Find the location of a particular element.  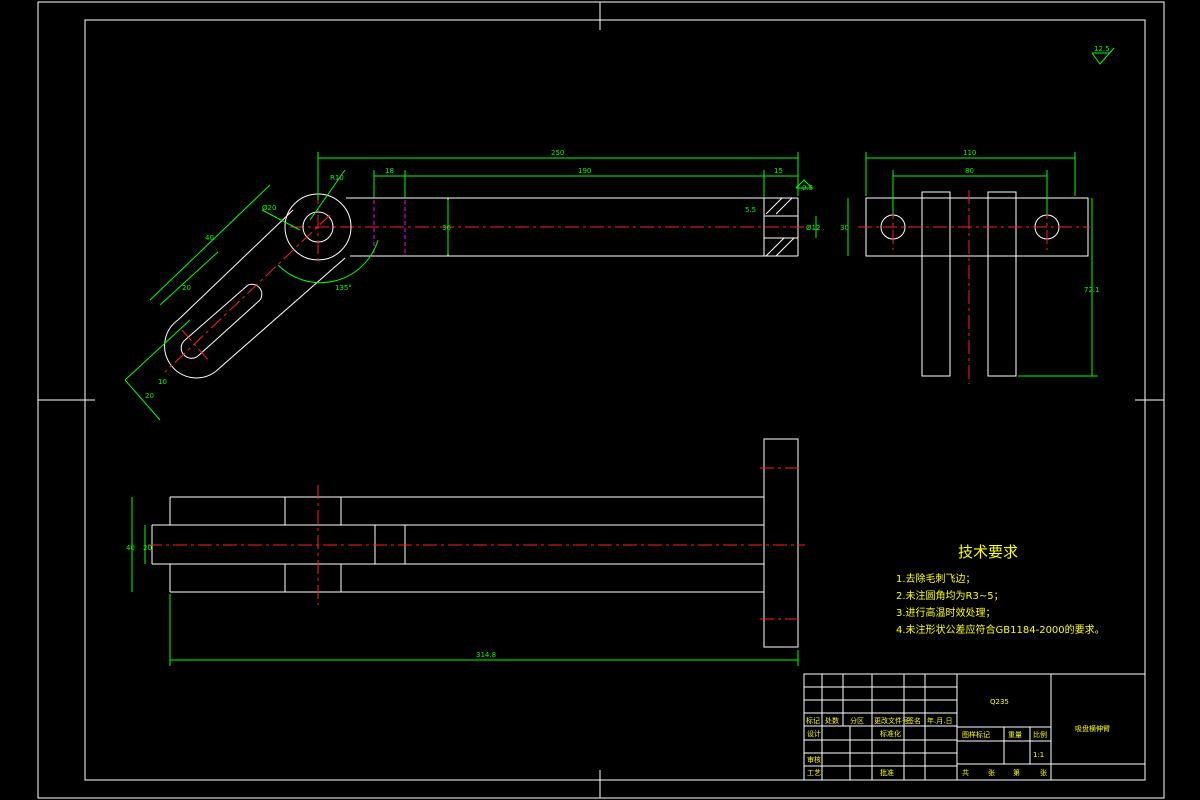

tb-scale-label: 比例 is located at coordinates (1040, 734).